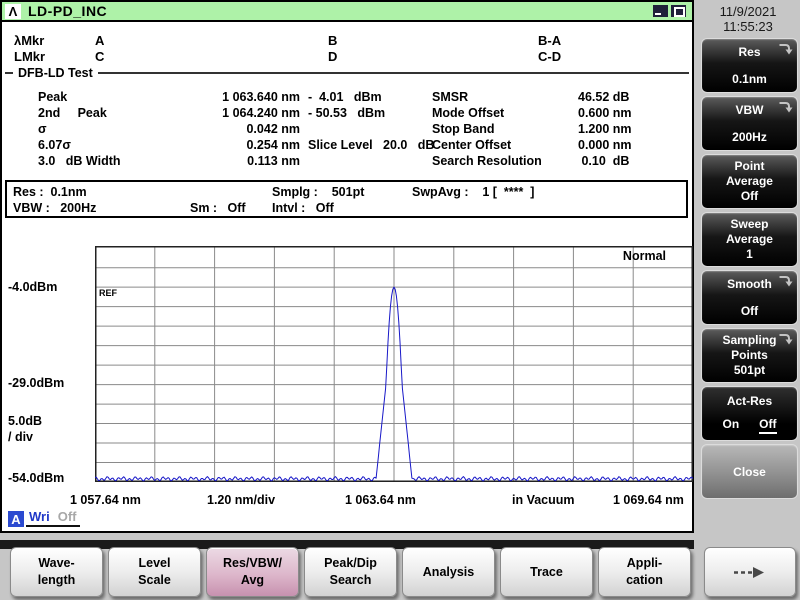 The height and width of the screenshot is (600, 800). Describe the element at coordinates (30, 56) in the screenshot. I see `level-marker-label: LMkr` at that location.